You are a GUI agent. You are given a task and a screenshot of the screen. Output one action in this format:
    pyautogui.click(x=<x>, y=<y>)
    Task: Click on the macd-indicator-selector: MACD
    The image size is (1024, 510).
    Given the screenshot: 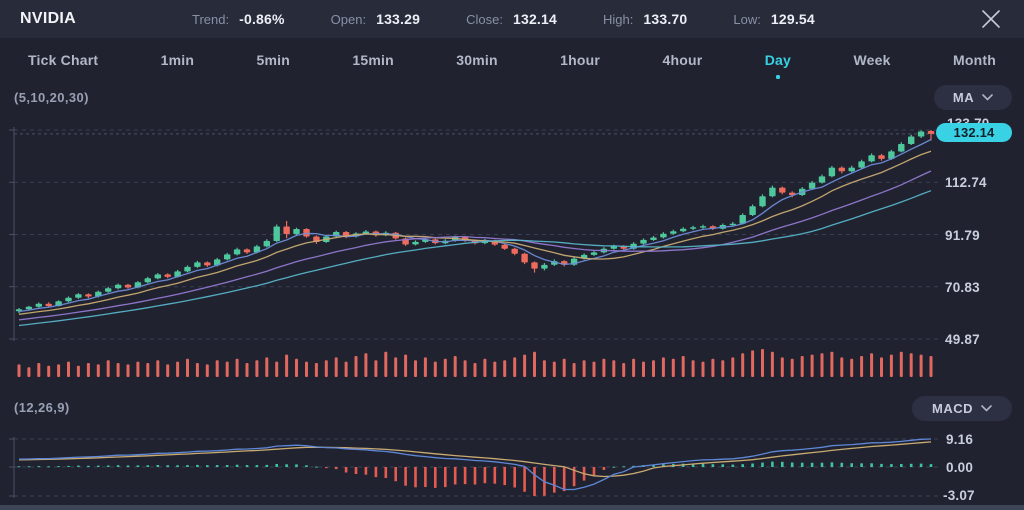 What is the action you would take?
    pyautogui.click(x=962, y=408)
    